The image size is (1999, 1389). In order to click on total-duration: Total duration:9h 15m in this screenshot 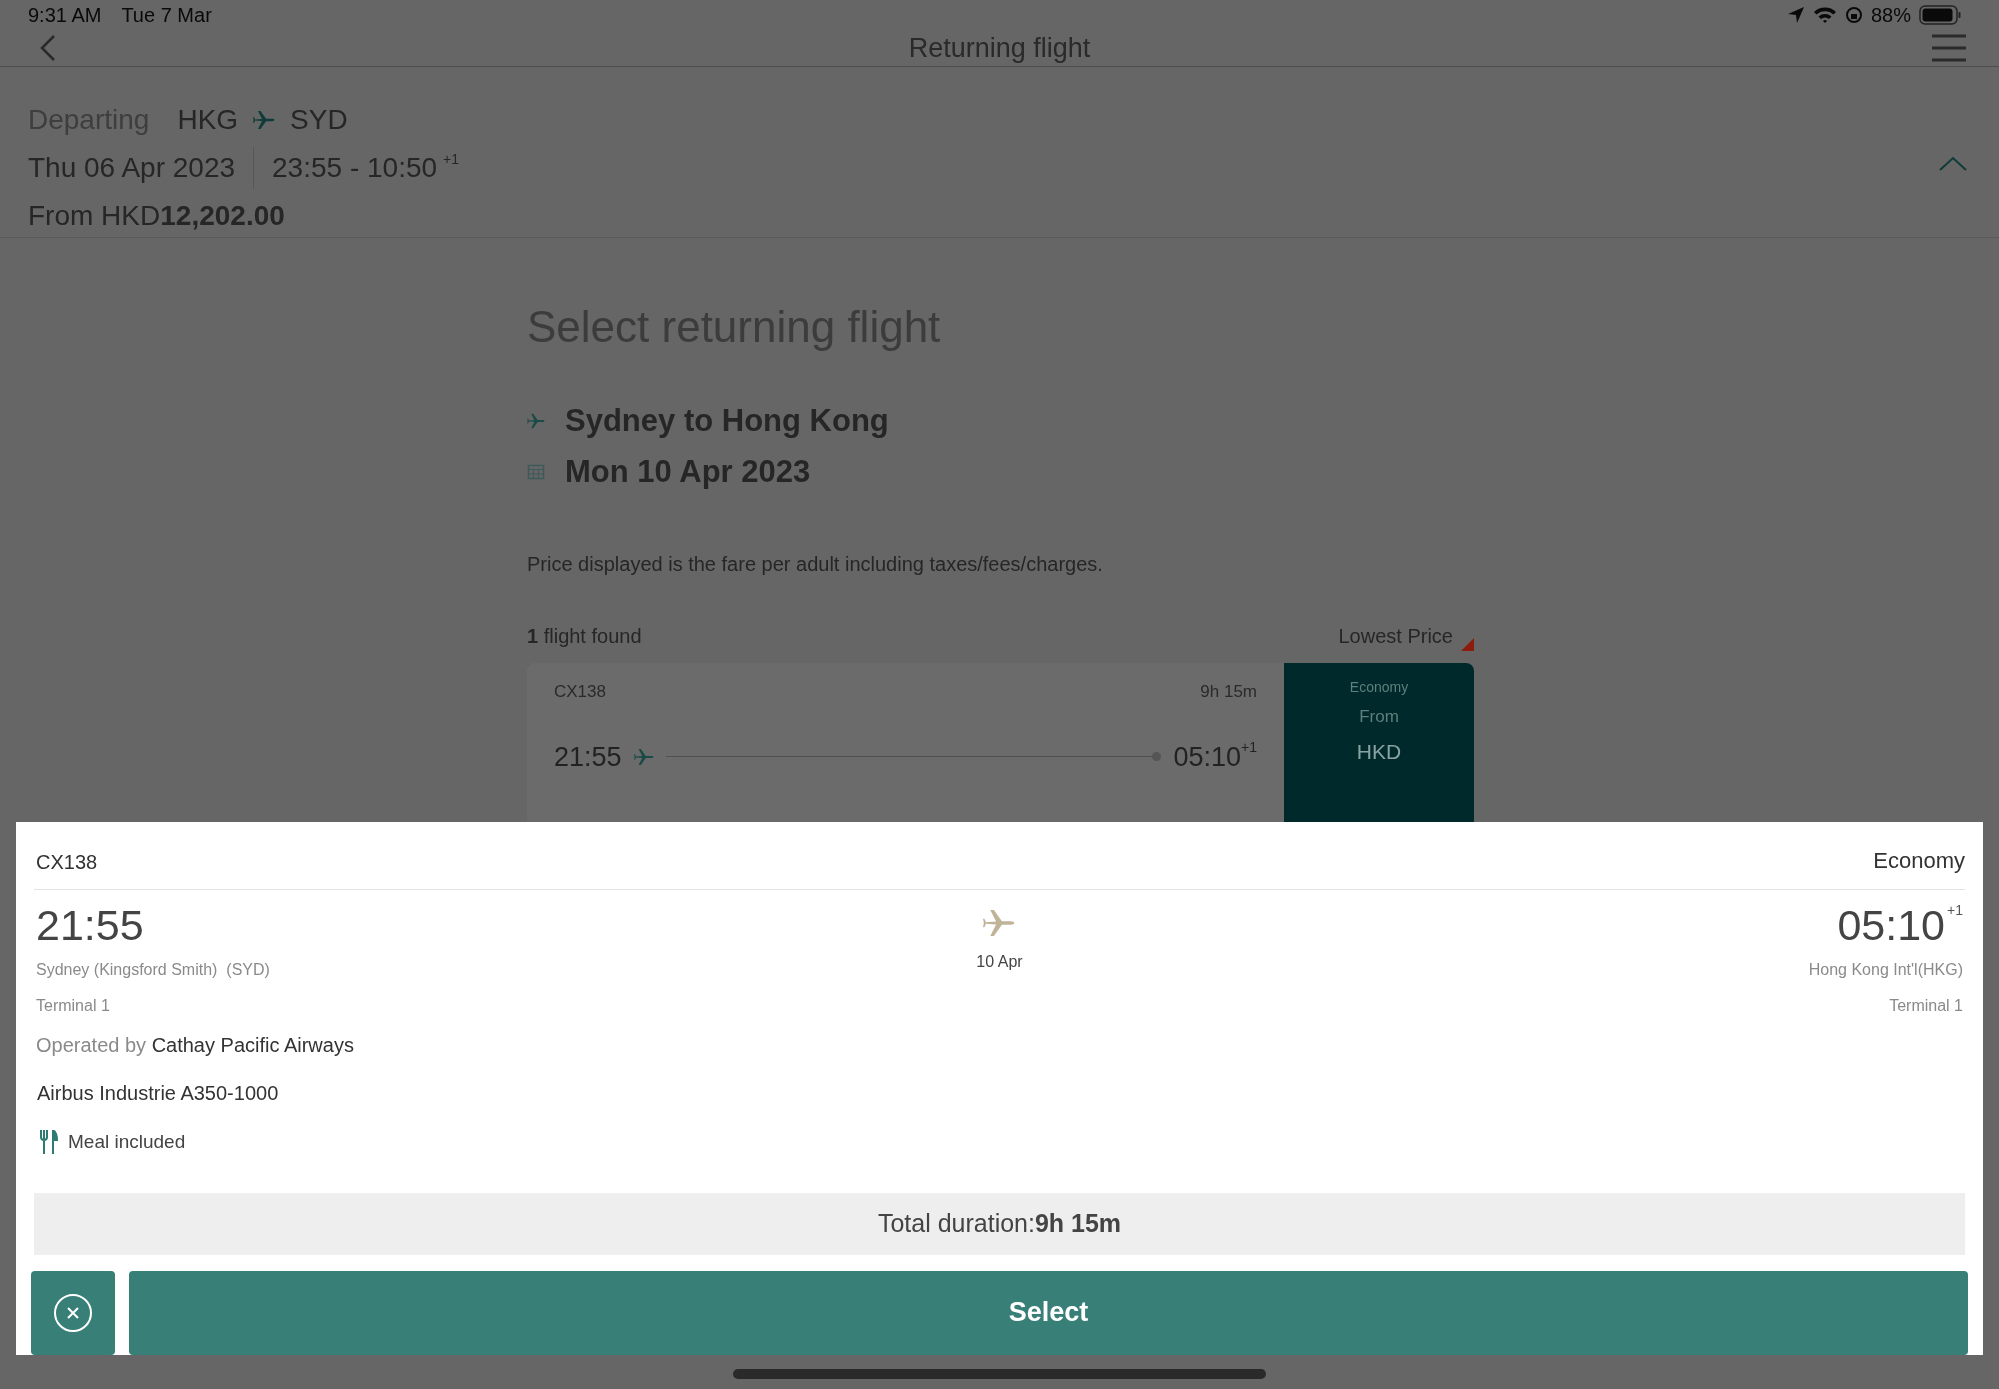, I will do `click(999, 1223)`.